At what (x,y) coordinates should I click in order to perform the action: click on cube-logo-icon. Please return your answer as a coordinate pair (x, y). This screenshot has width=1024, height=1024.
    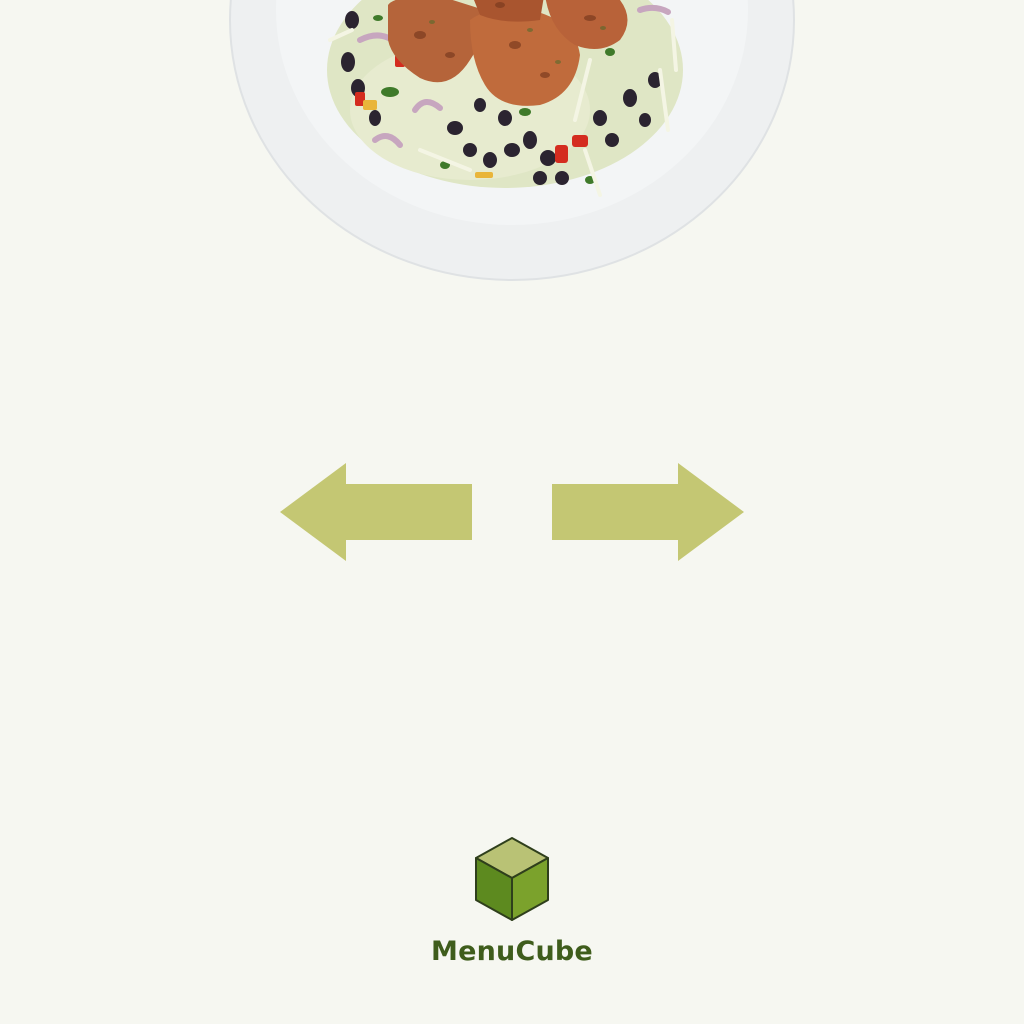
    Looking at the image, I should click on (512, 879).